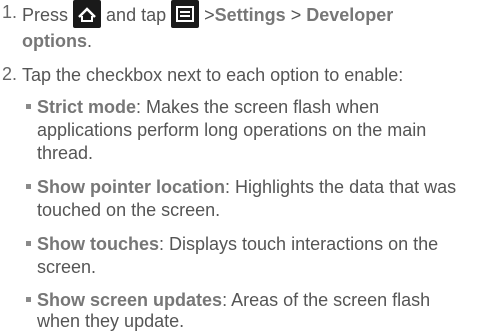 This screenshot has height=332, width=487. I want to click on option-desc: : Displays touch interactions on the, so click(299, 244).